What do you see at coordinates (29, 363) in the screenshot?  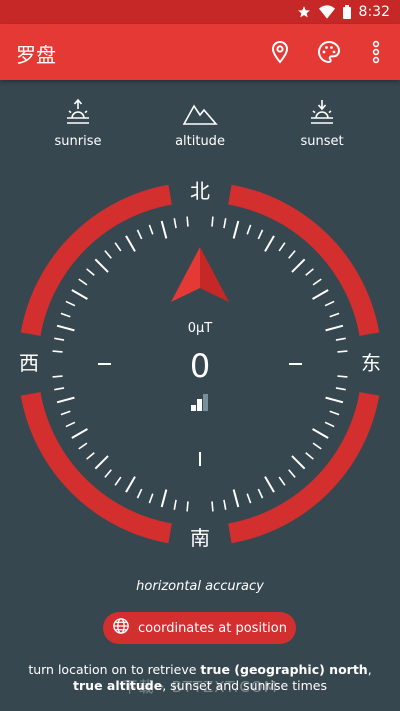 I see `west-label: 西` at bounding box center [29, 363].